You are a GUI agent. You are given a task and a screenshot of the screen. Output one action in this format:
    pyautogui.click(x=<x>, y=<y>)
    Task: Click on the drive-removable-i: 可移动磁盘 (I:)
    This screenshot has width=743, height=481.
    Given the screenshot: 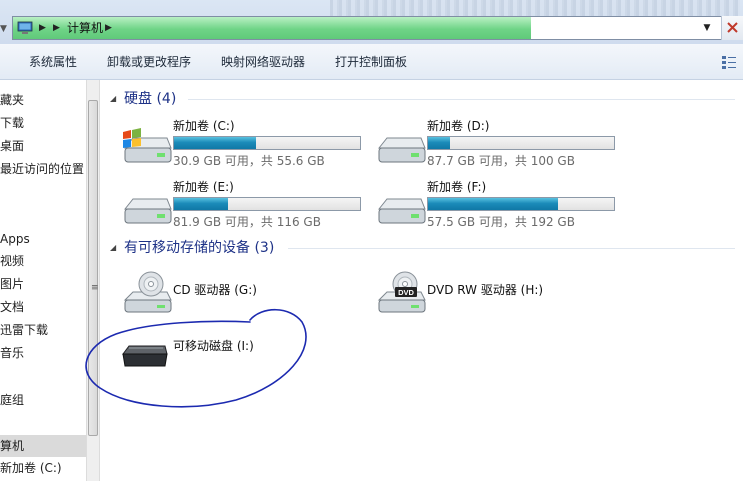 What is the action you would take?
    pyautogui.click(x=246, y=348)
    